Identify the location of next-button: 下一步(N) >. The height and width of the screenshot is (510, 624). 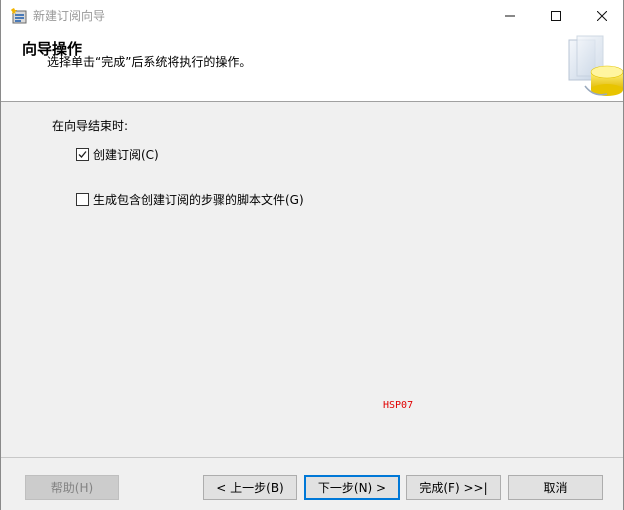
(352, 487).